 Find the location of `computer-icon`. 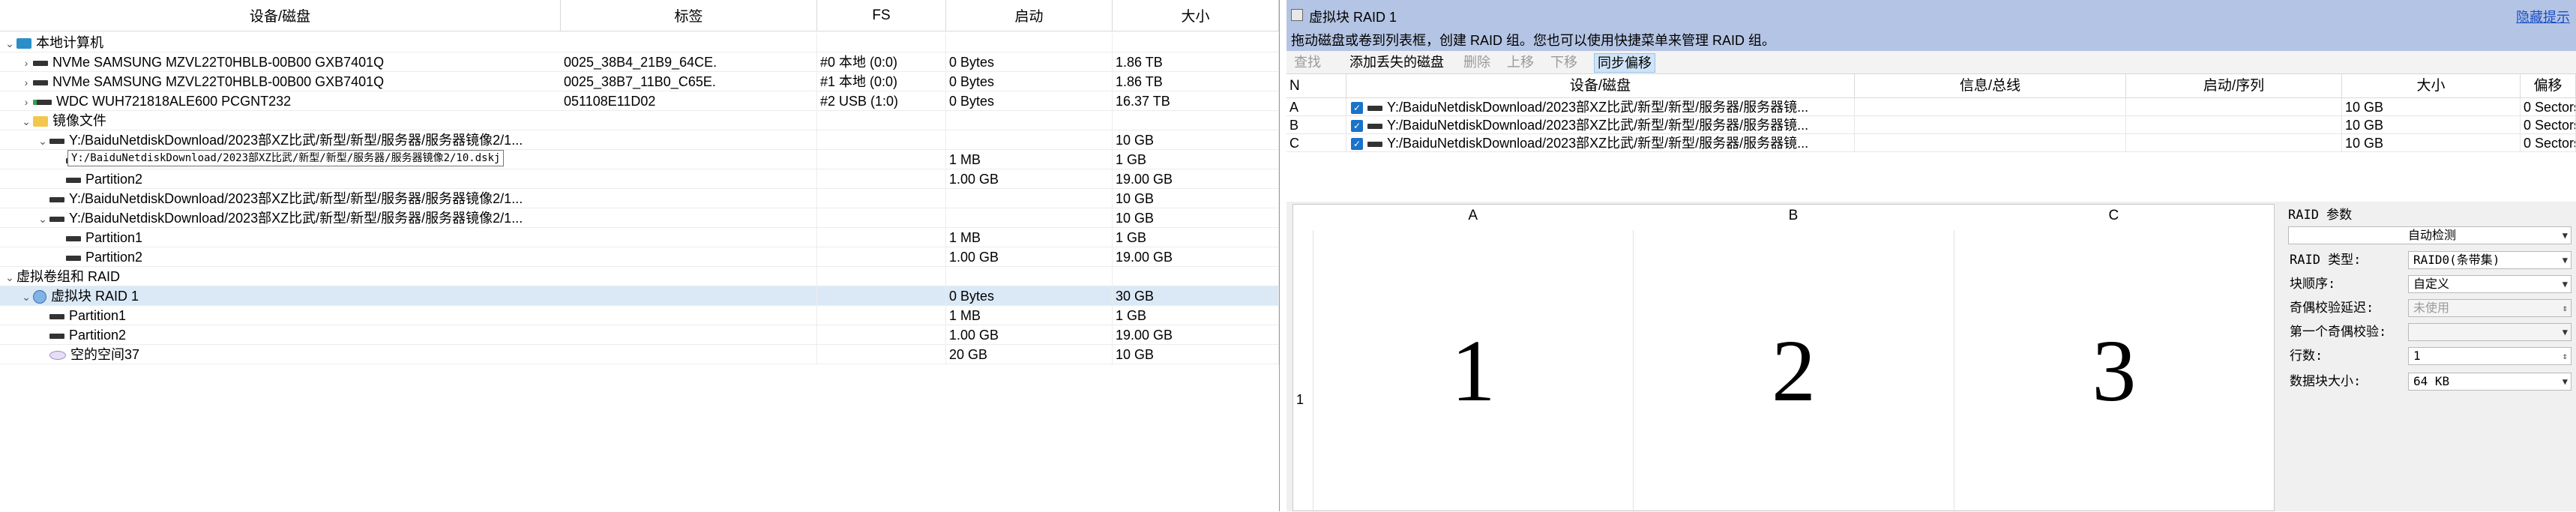

computer-icon is located at coordinates (23, 43).